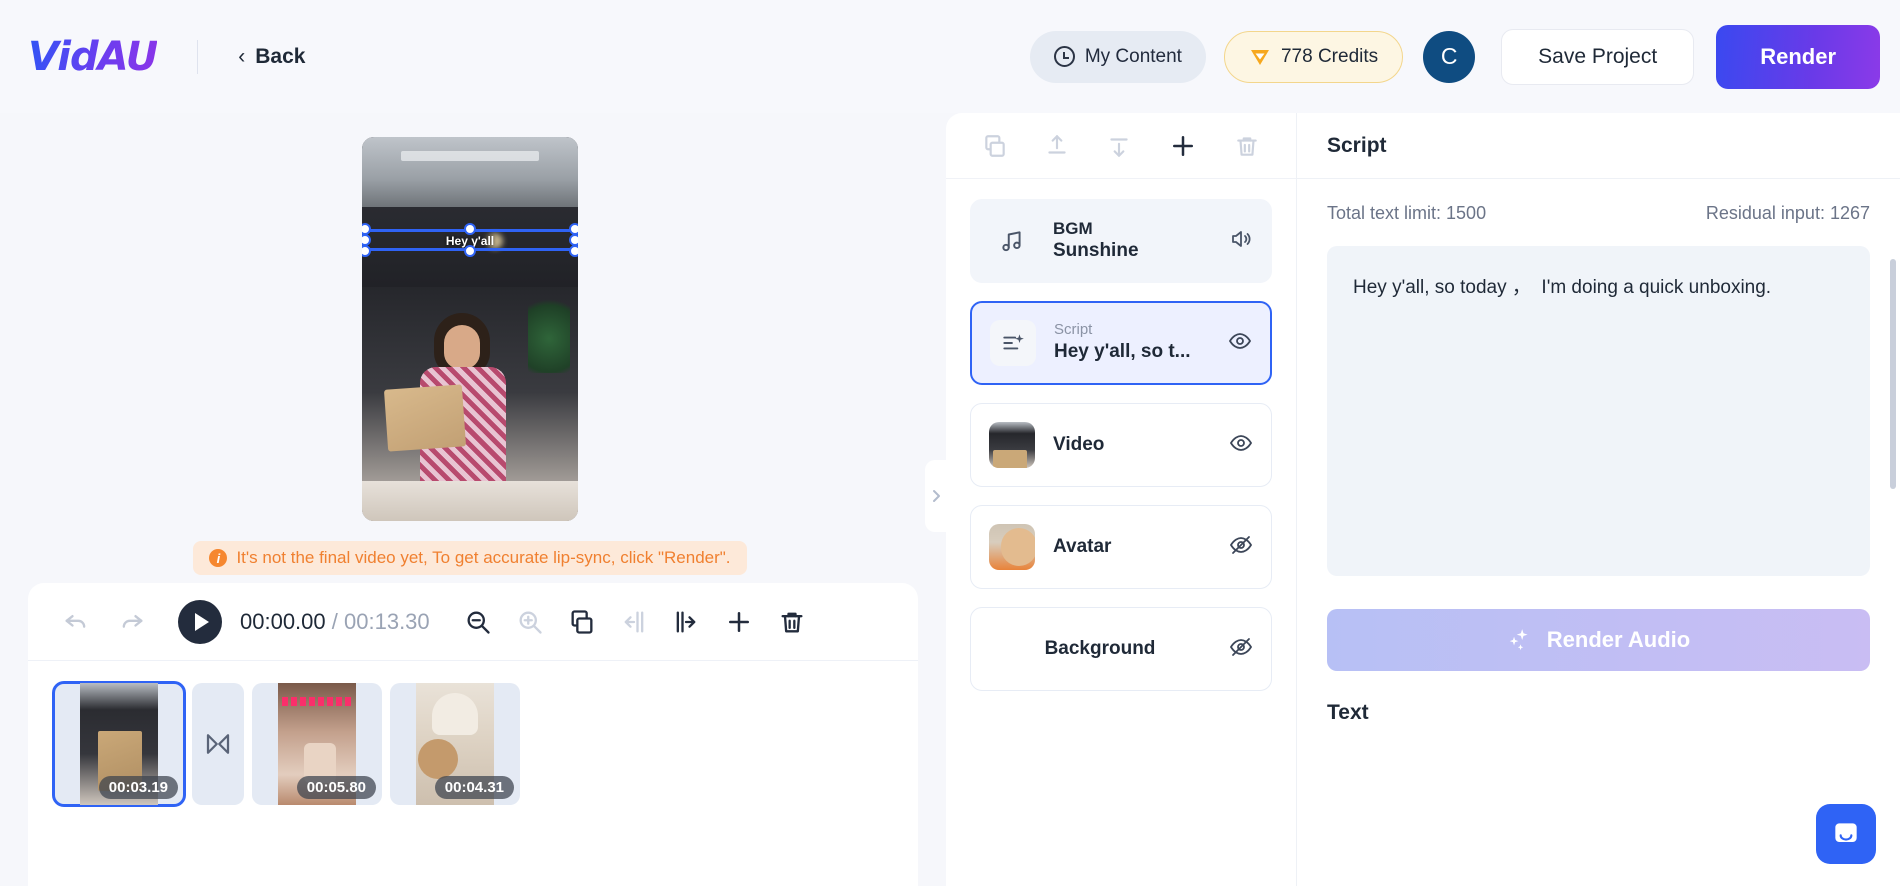  I want to click on total-text-limit: Total text limit: 1500, so click(1407, 213).